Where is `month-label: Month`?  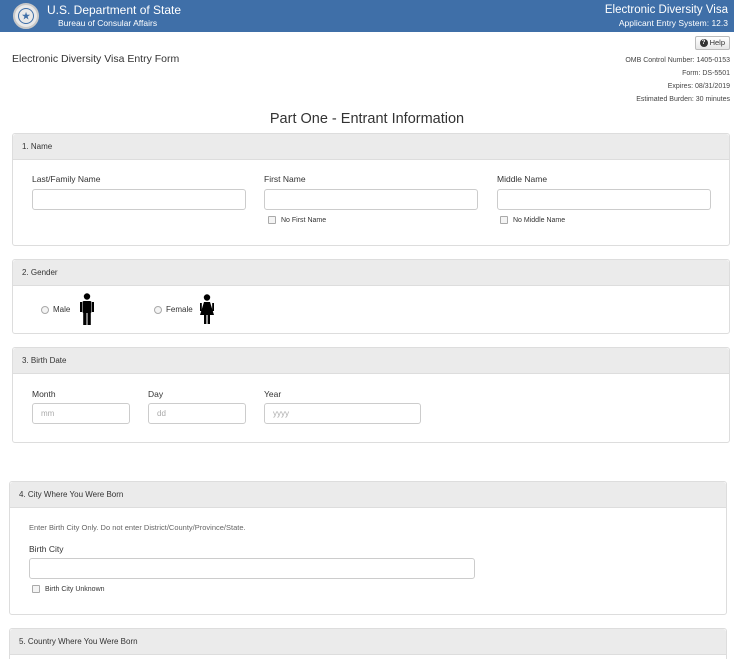 month-label: Month is located at coordinates (44, 394).